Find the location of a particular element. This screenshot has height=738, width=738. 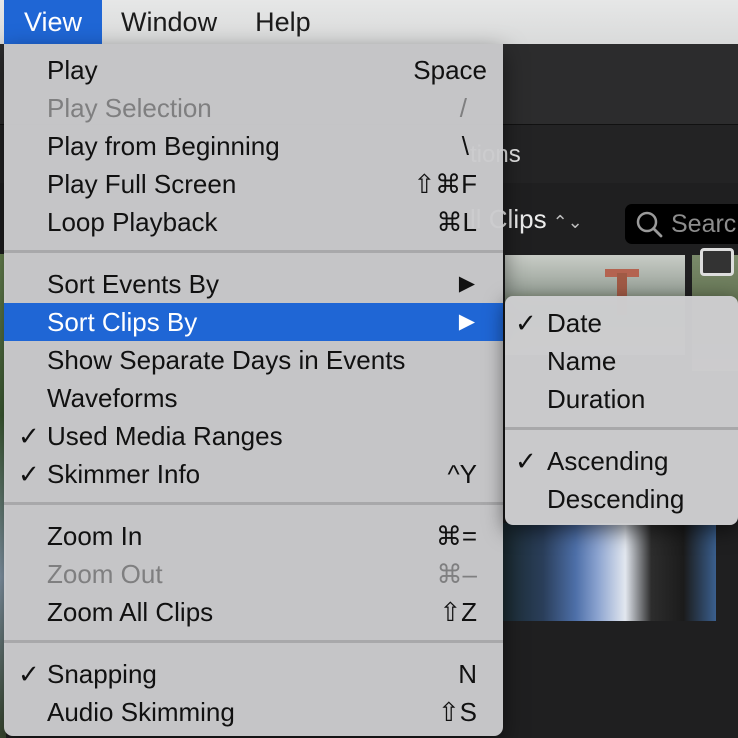

menubar-help: Help is located at coordinates (283, 22).